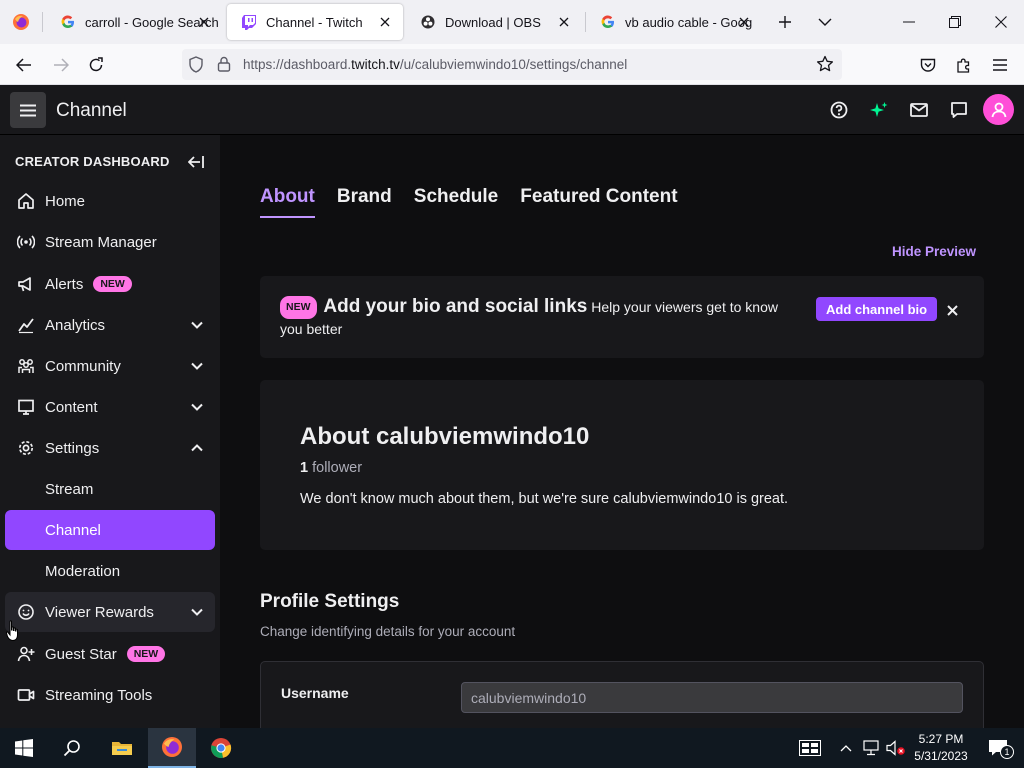 This screenshot has width=1024, height=768. I want to click on new-tab-button, so click(785, 22).